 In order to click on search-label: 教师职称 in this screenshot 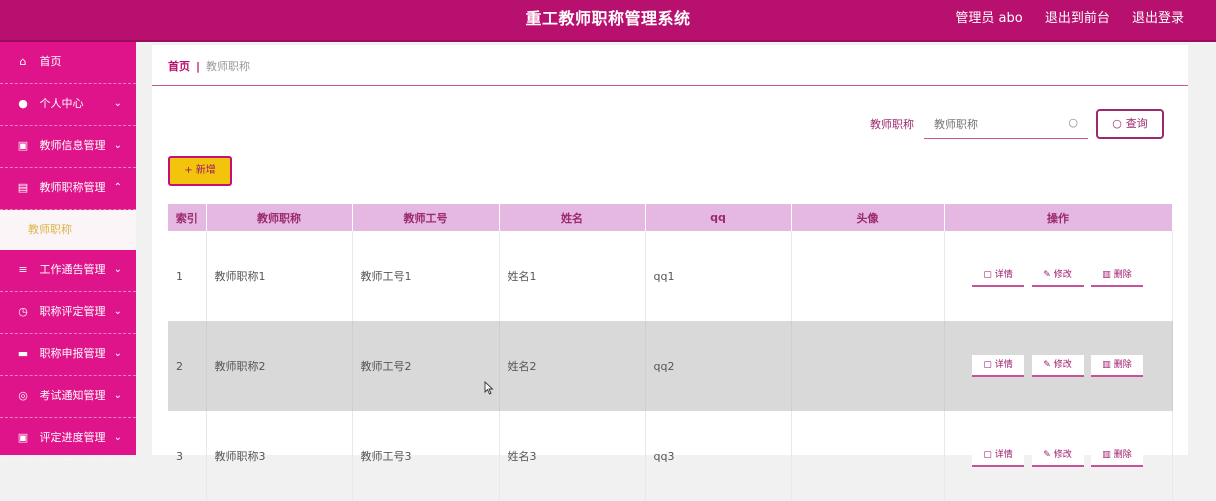, I will do `click(892, 124)`.